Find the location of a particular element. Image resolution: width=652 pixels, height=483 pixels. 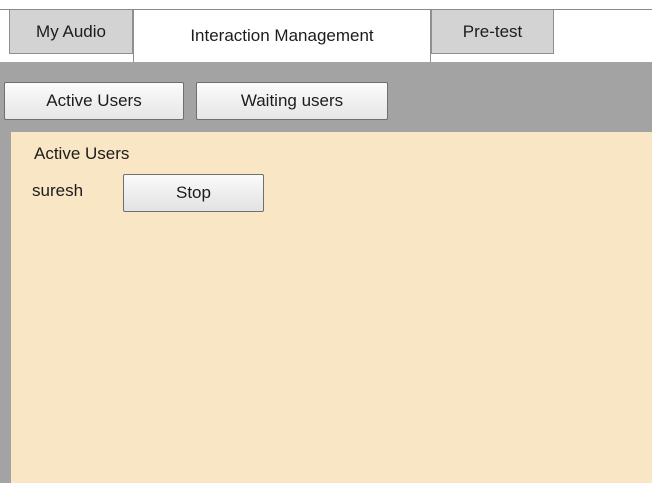

stop-button: Stop is located at coordinates (193, 193).